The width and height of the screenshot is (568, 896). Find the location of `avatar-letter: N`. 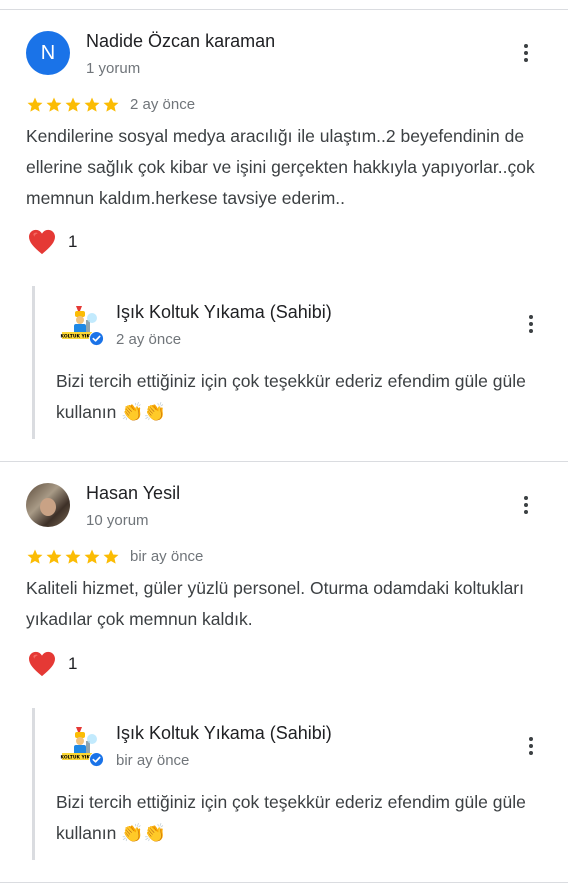

avatar-letter: N is located at coordinates (48, 52).